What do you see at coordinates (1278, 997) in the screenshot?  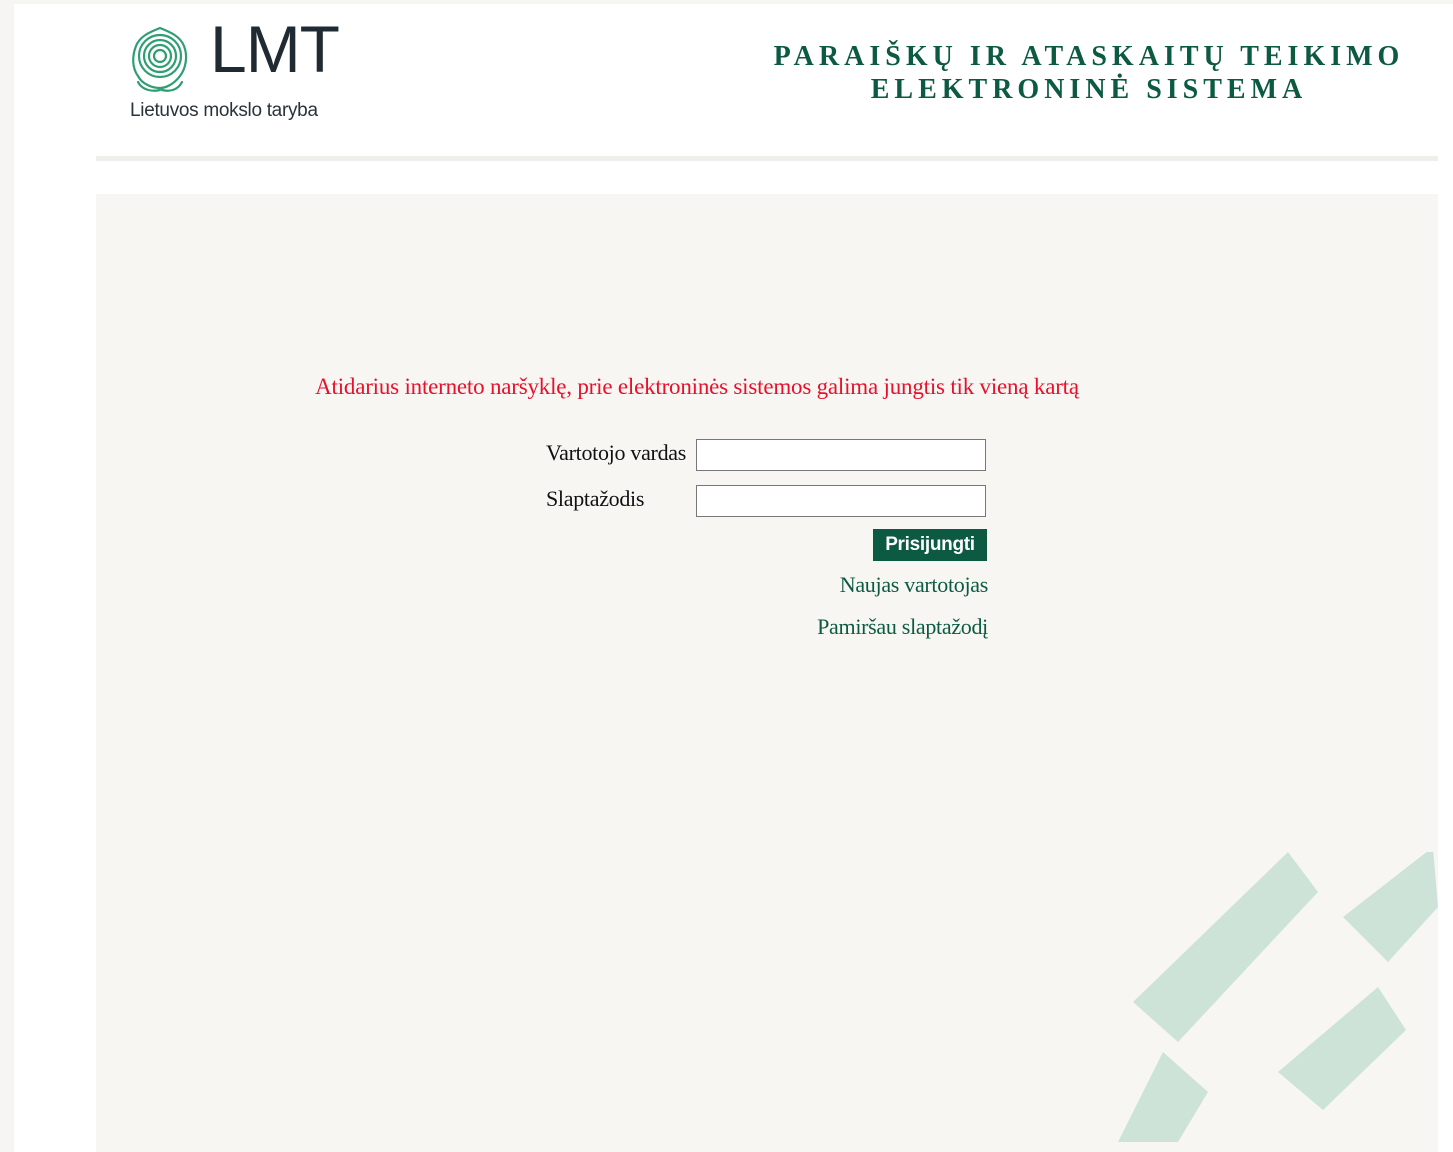 I see `diagonal-stripes-decoration` at bounding box center [1278, 997].